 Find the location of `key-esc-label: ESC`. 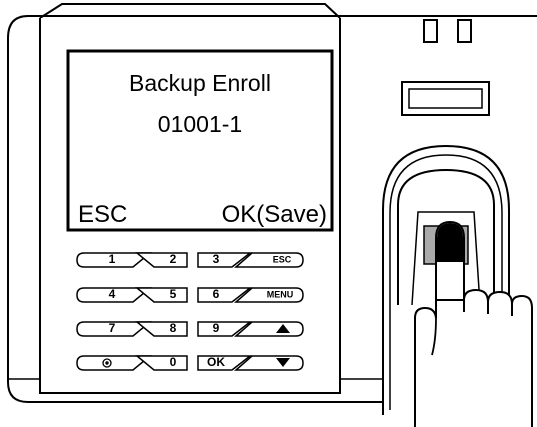

key-esc-label: ESC is located at coordinates (282, 259).